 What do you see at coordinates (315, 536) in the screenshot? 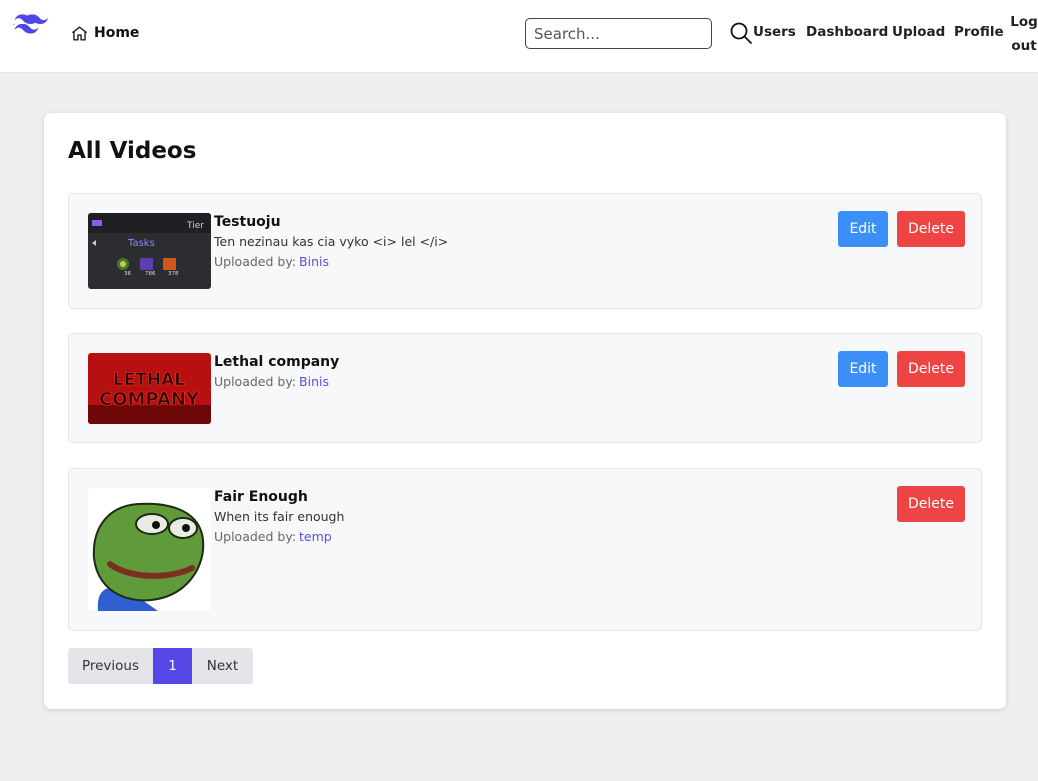
I see `uploader-link: temp` at bounding box center [315, 536].